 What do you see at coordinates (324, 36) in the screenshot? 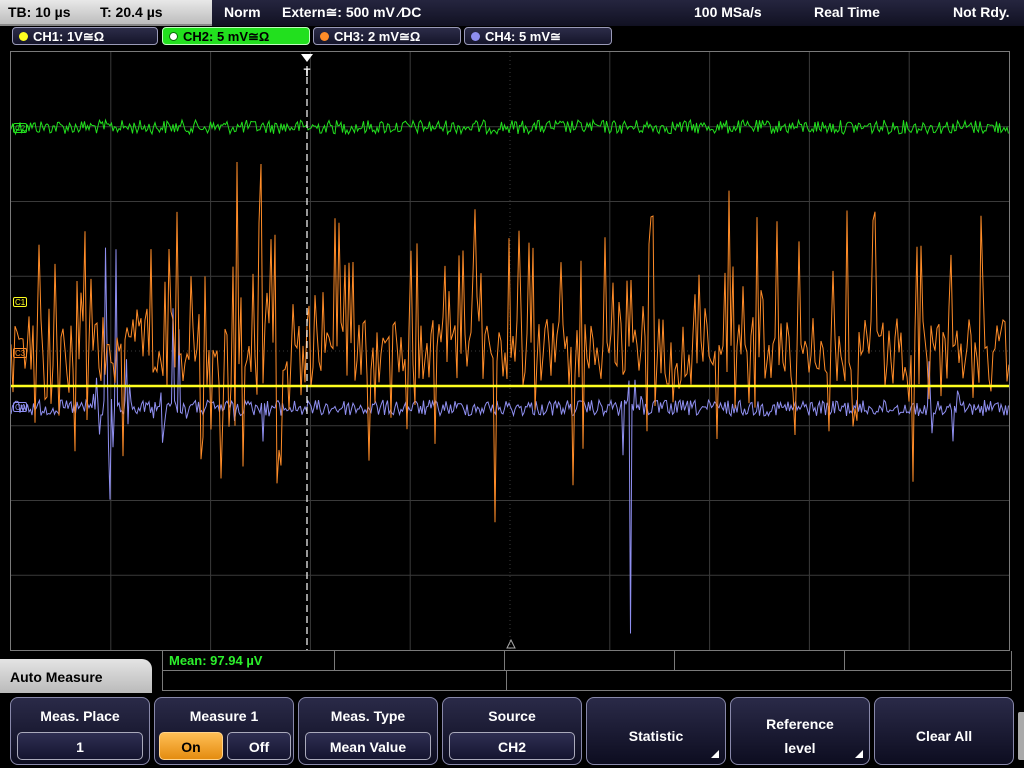
I see `ch3-color-dot` at bounding box center [324, 36].